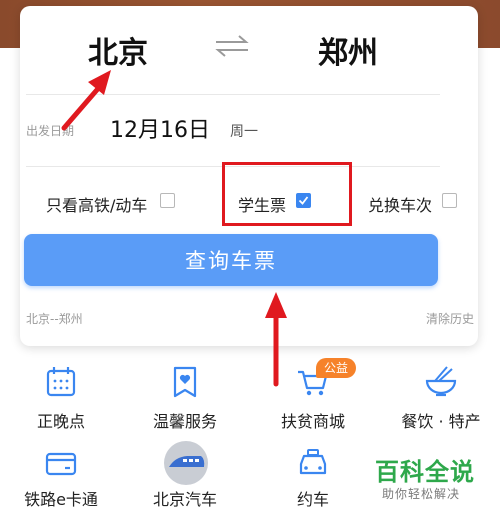 Image resolution: width=500 pixels, height=512 pixels. Describe the element at coordinates (184, 499) in the screenshot. I see `menu-label: 北京汽车` at that location.